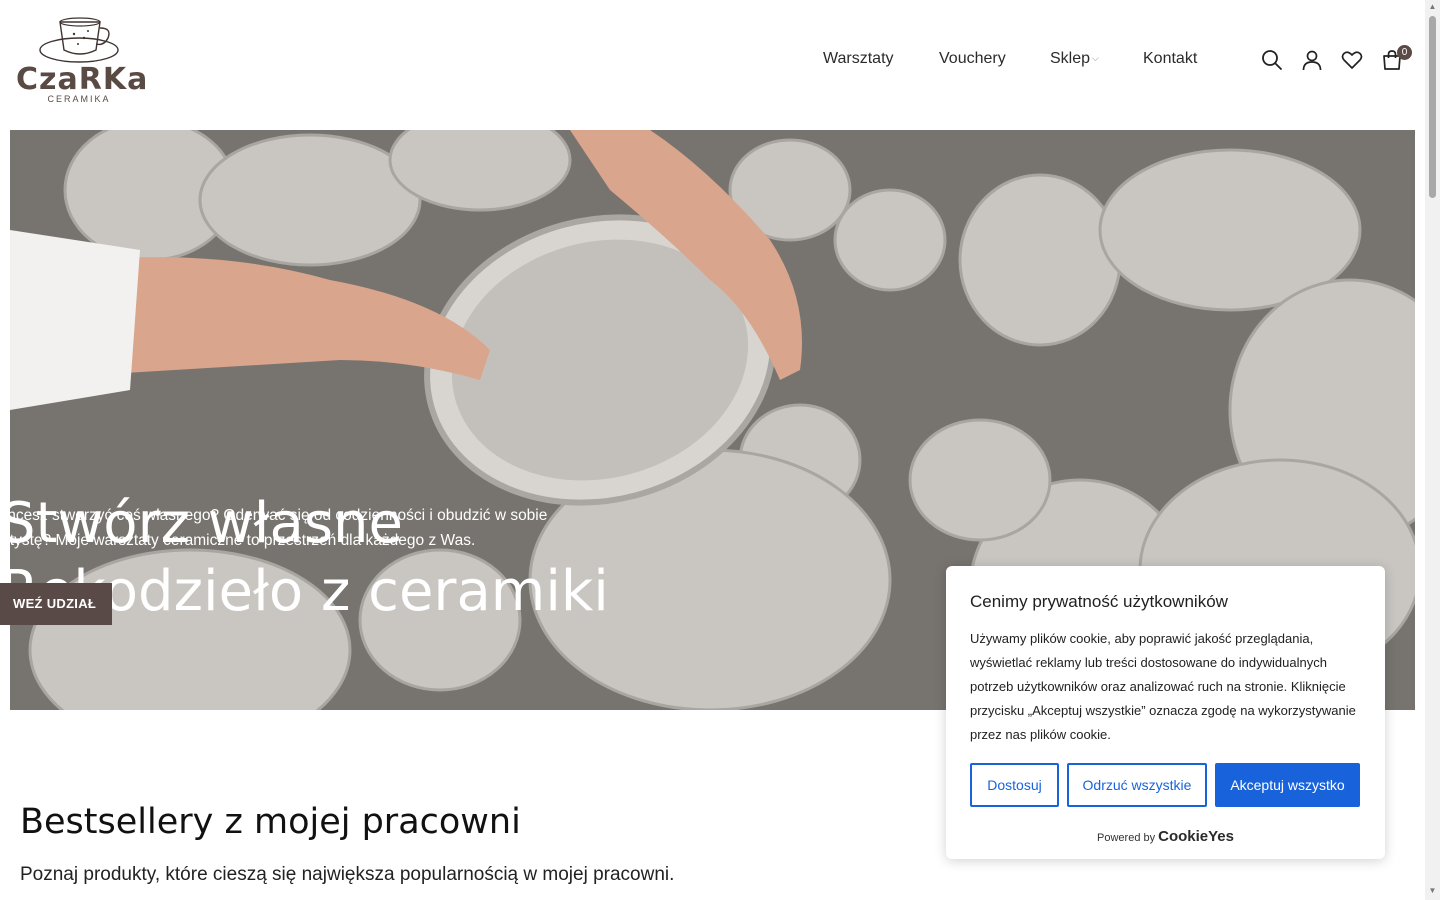  I want to click on hero-cta-button: WEŹ UDZIAŁ, so click(56, 604).